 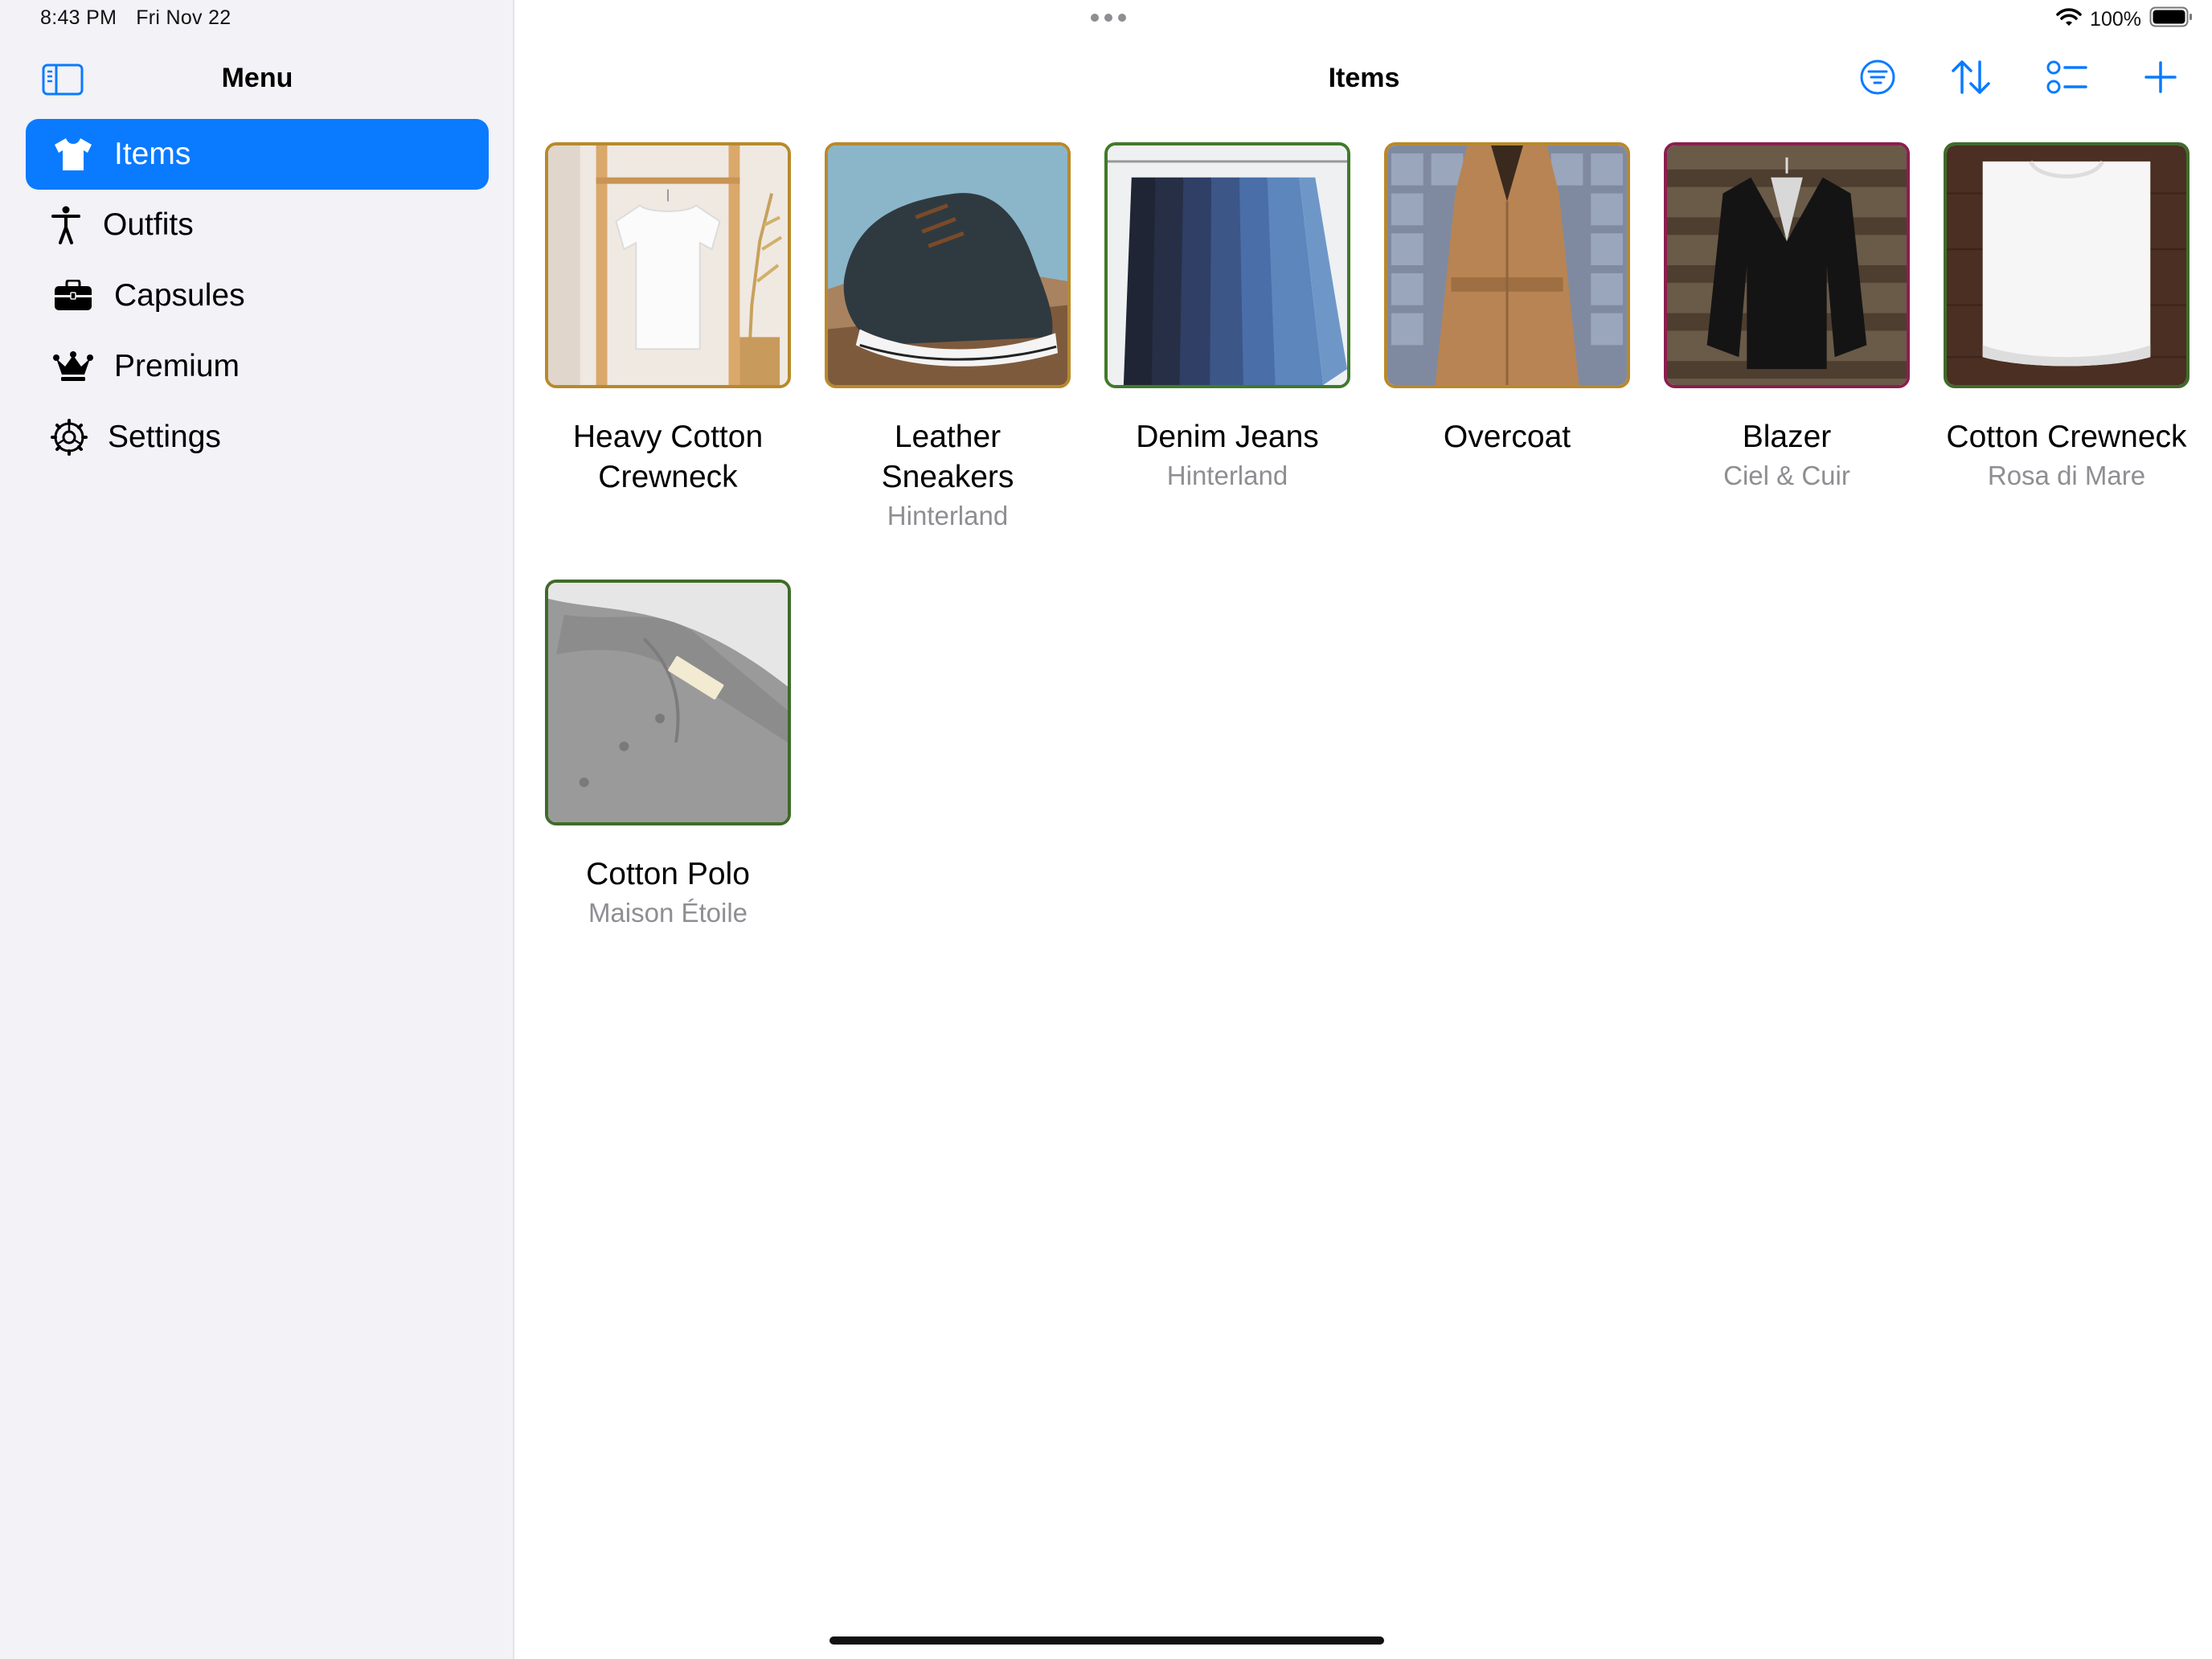 I want to click on sidebar-nav: Items Outfits Capsules Premium Settings, so click(x=257, y=296).